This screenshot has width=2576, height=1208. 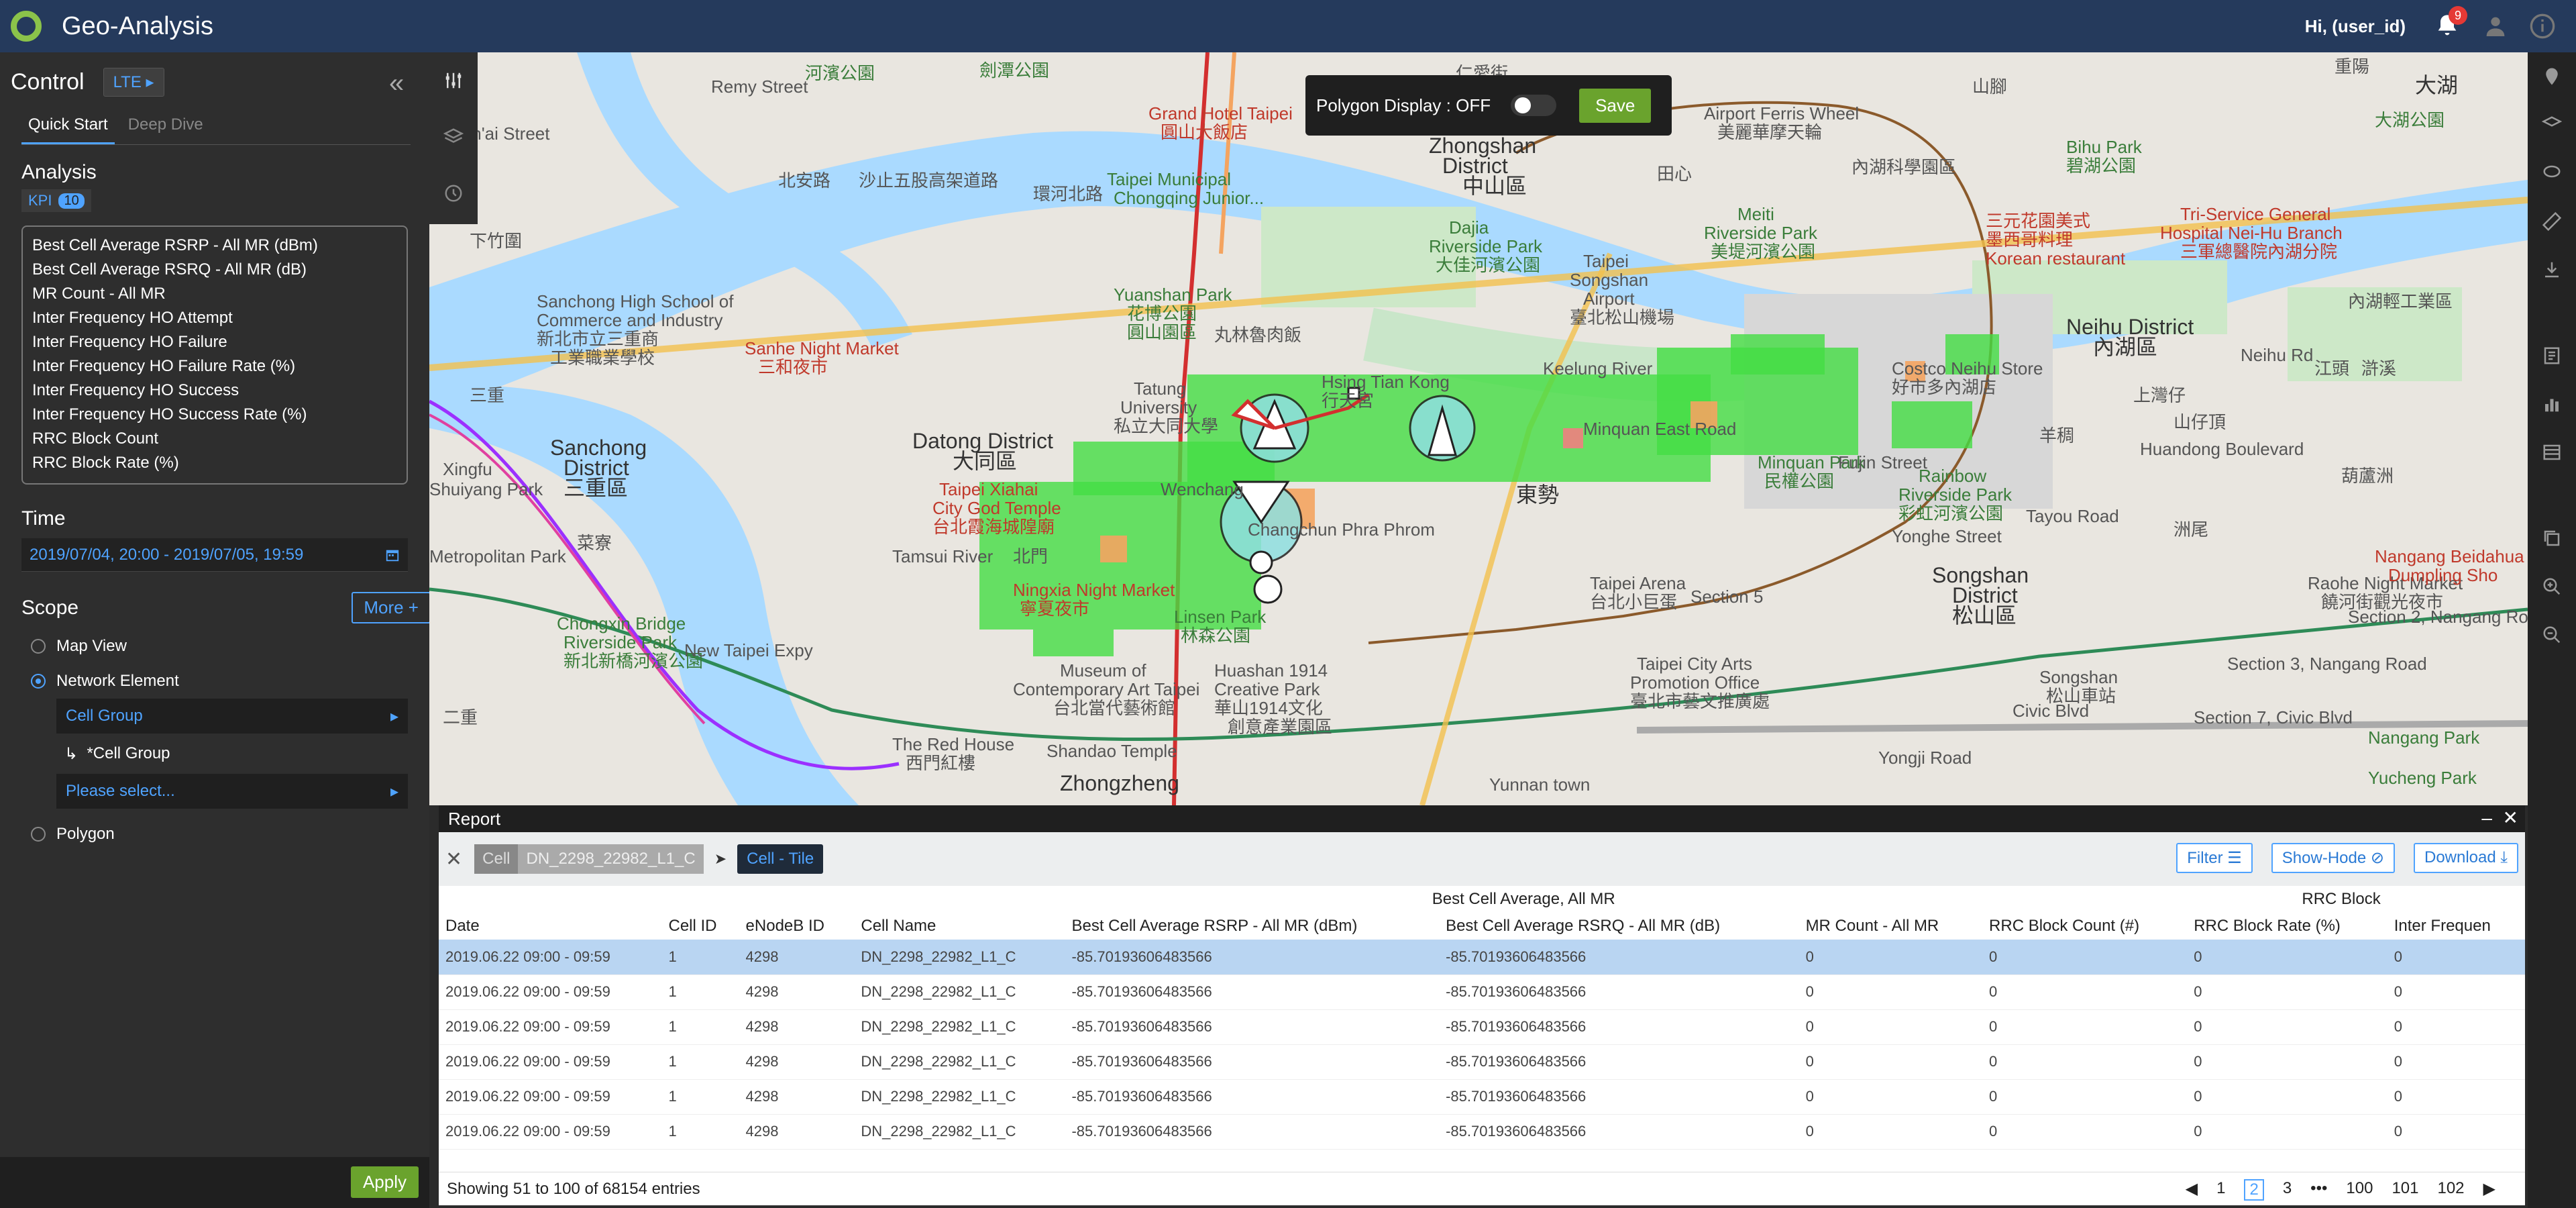 I want to click on breadcrumb-cell: Cell, so click(x=496, y=859).